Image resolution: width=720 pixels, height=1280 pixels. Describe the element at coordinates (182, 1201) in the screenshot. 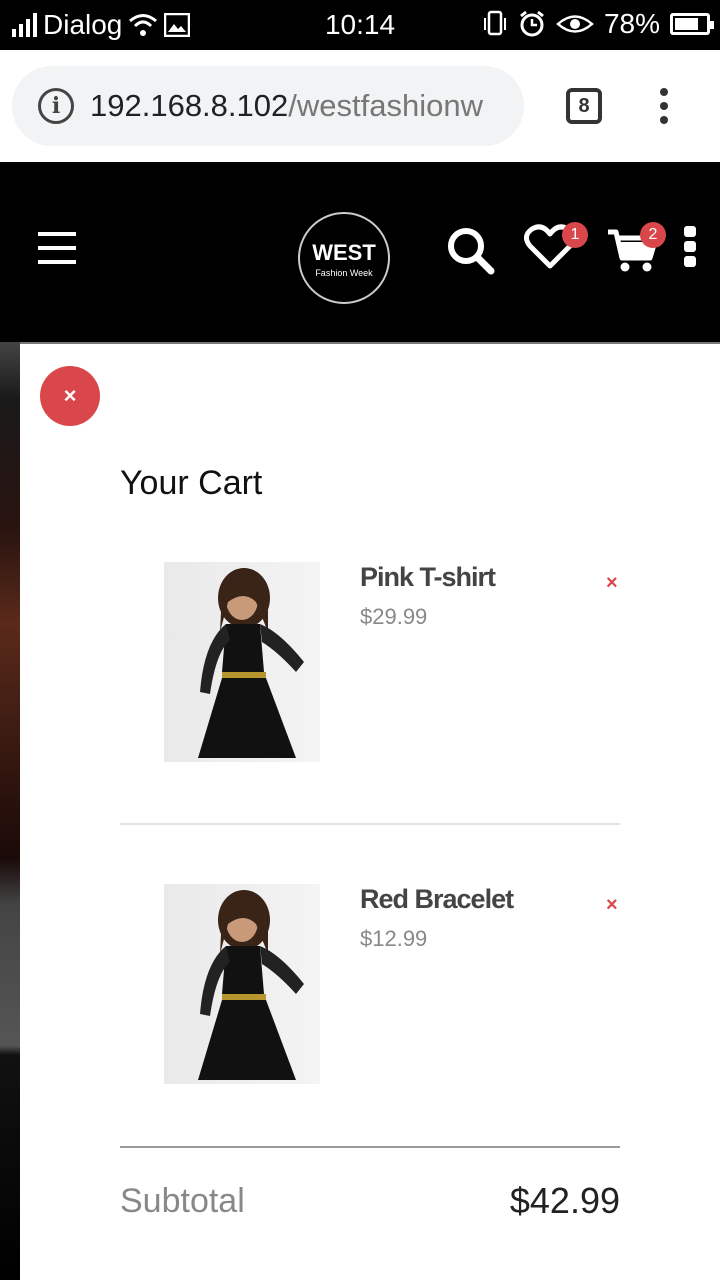

I see `subtotal-label: Subtotal` at that location.